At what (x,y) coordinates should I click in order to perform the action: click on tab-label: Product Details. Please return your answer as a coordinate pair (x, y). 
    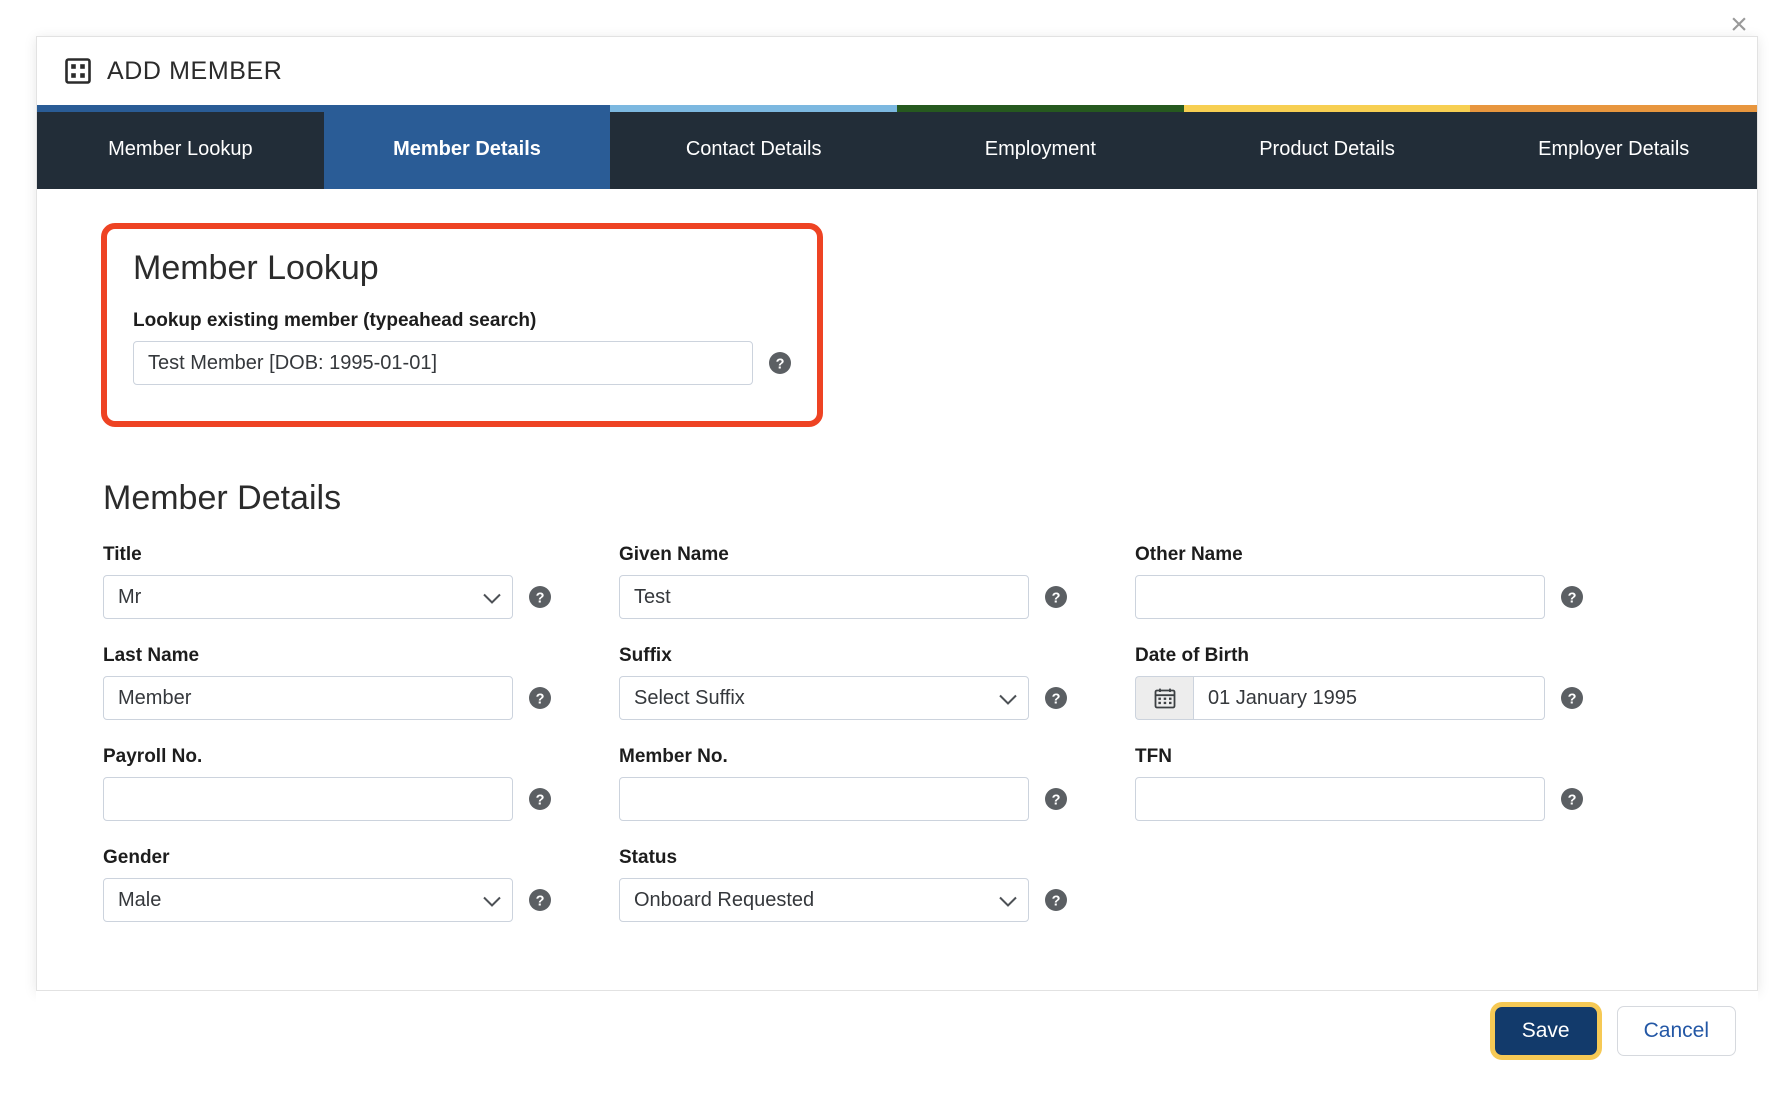
    Looking at the image, I should click on (1327, 149).